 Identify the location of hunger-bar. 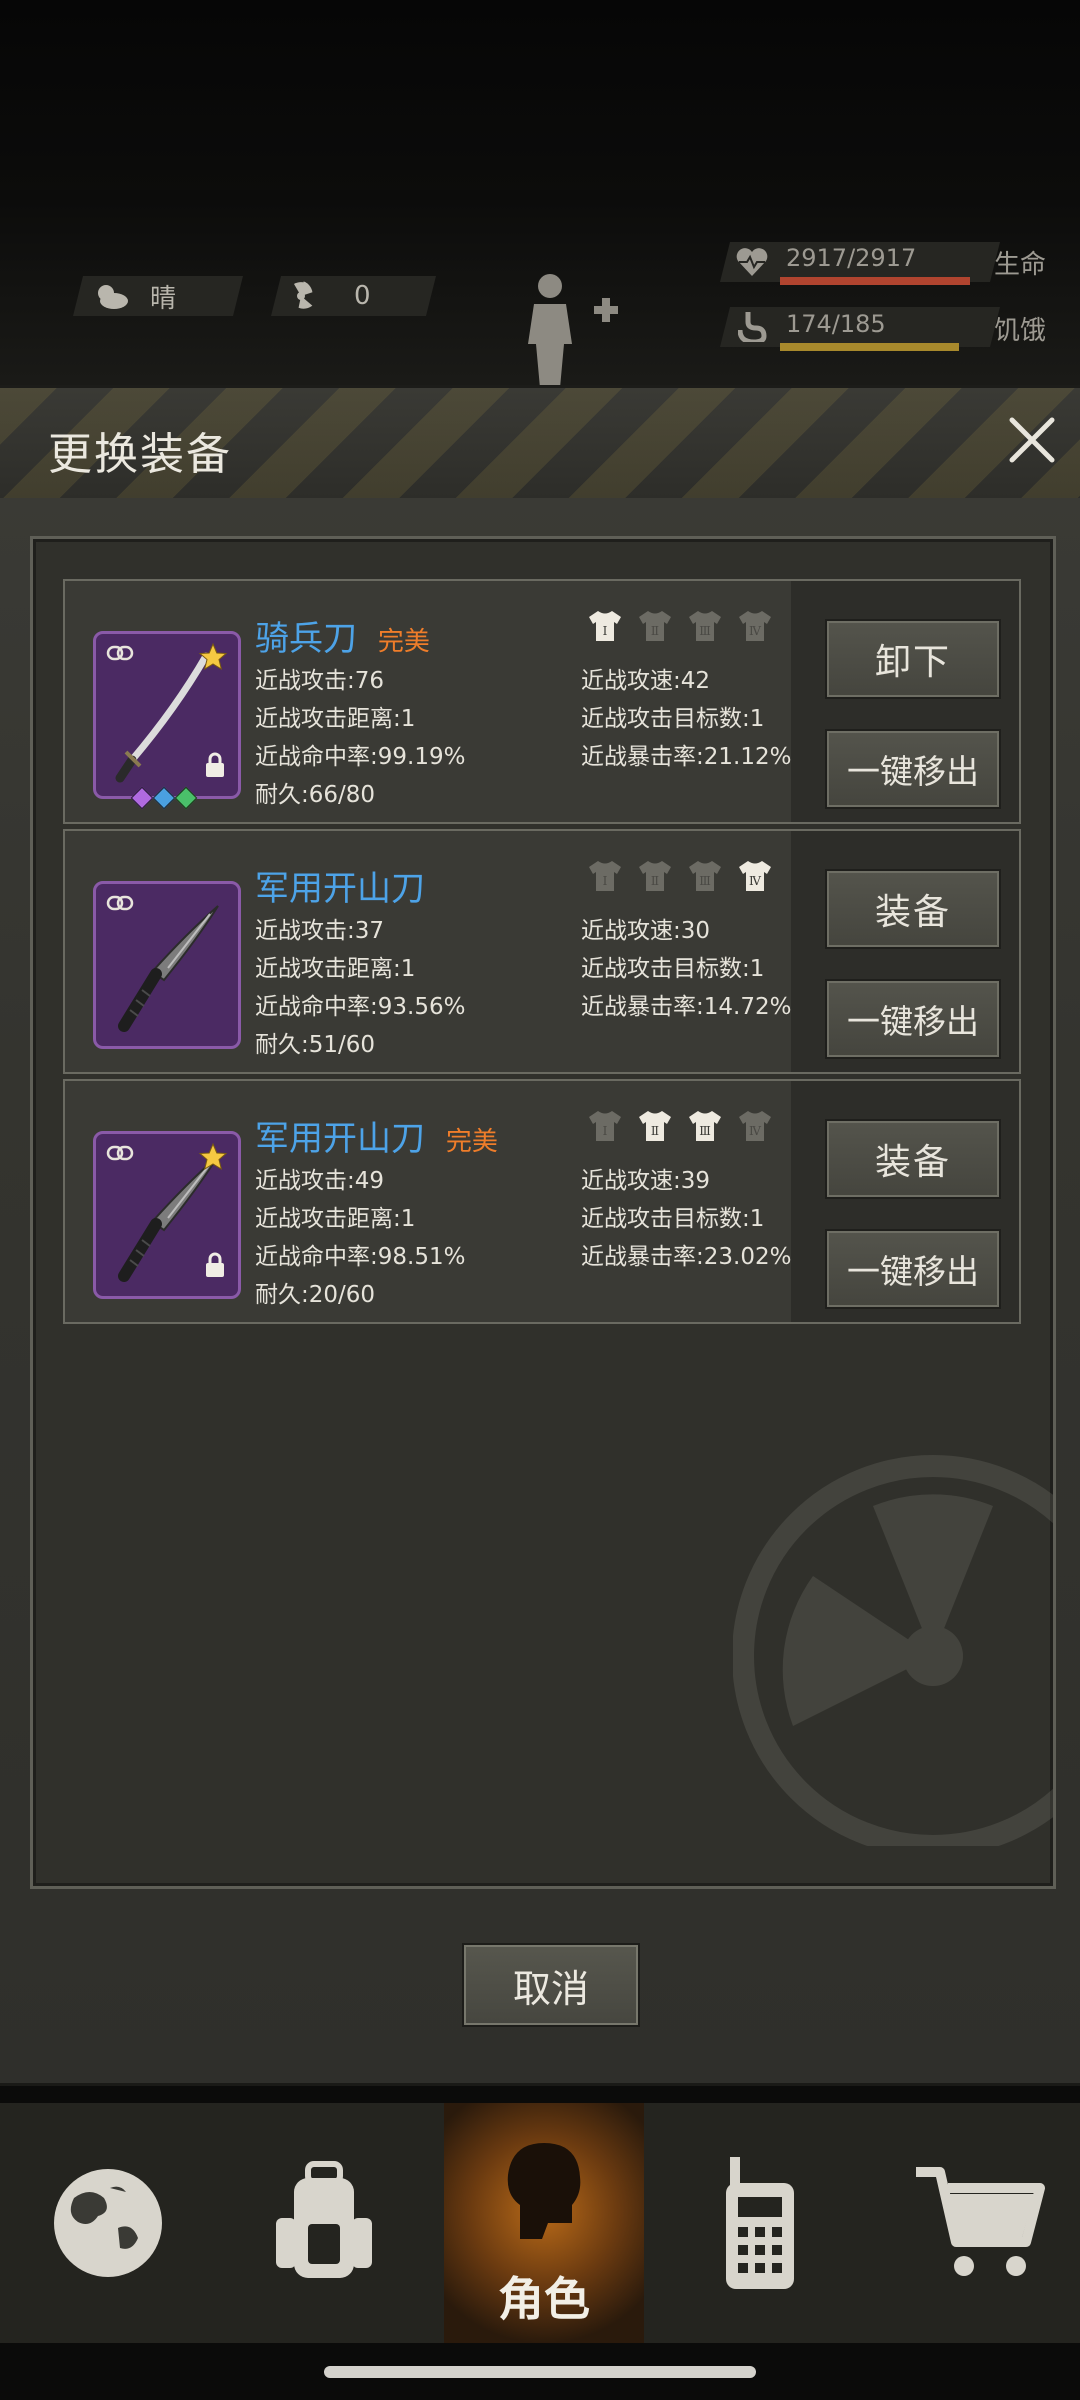
(869, 347).